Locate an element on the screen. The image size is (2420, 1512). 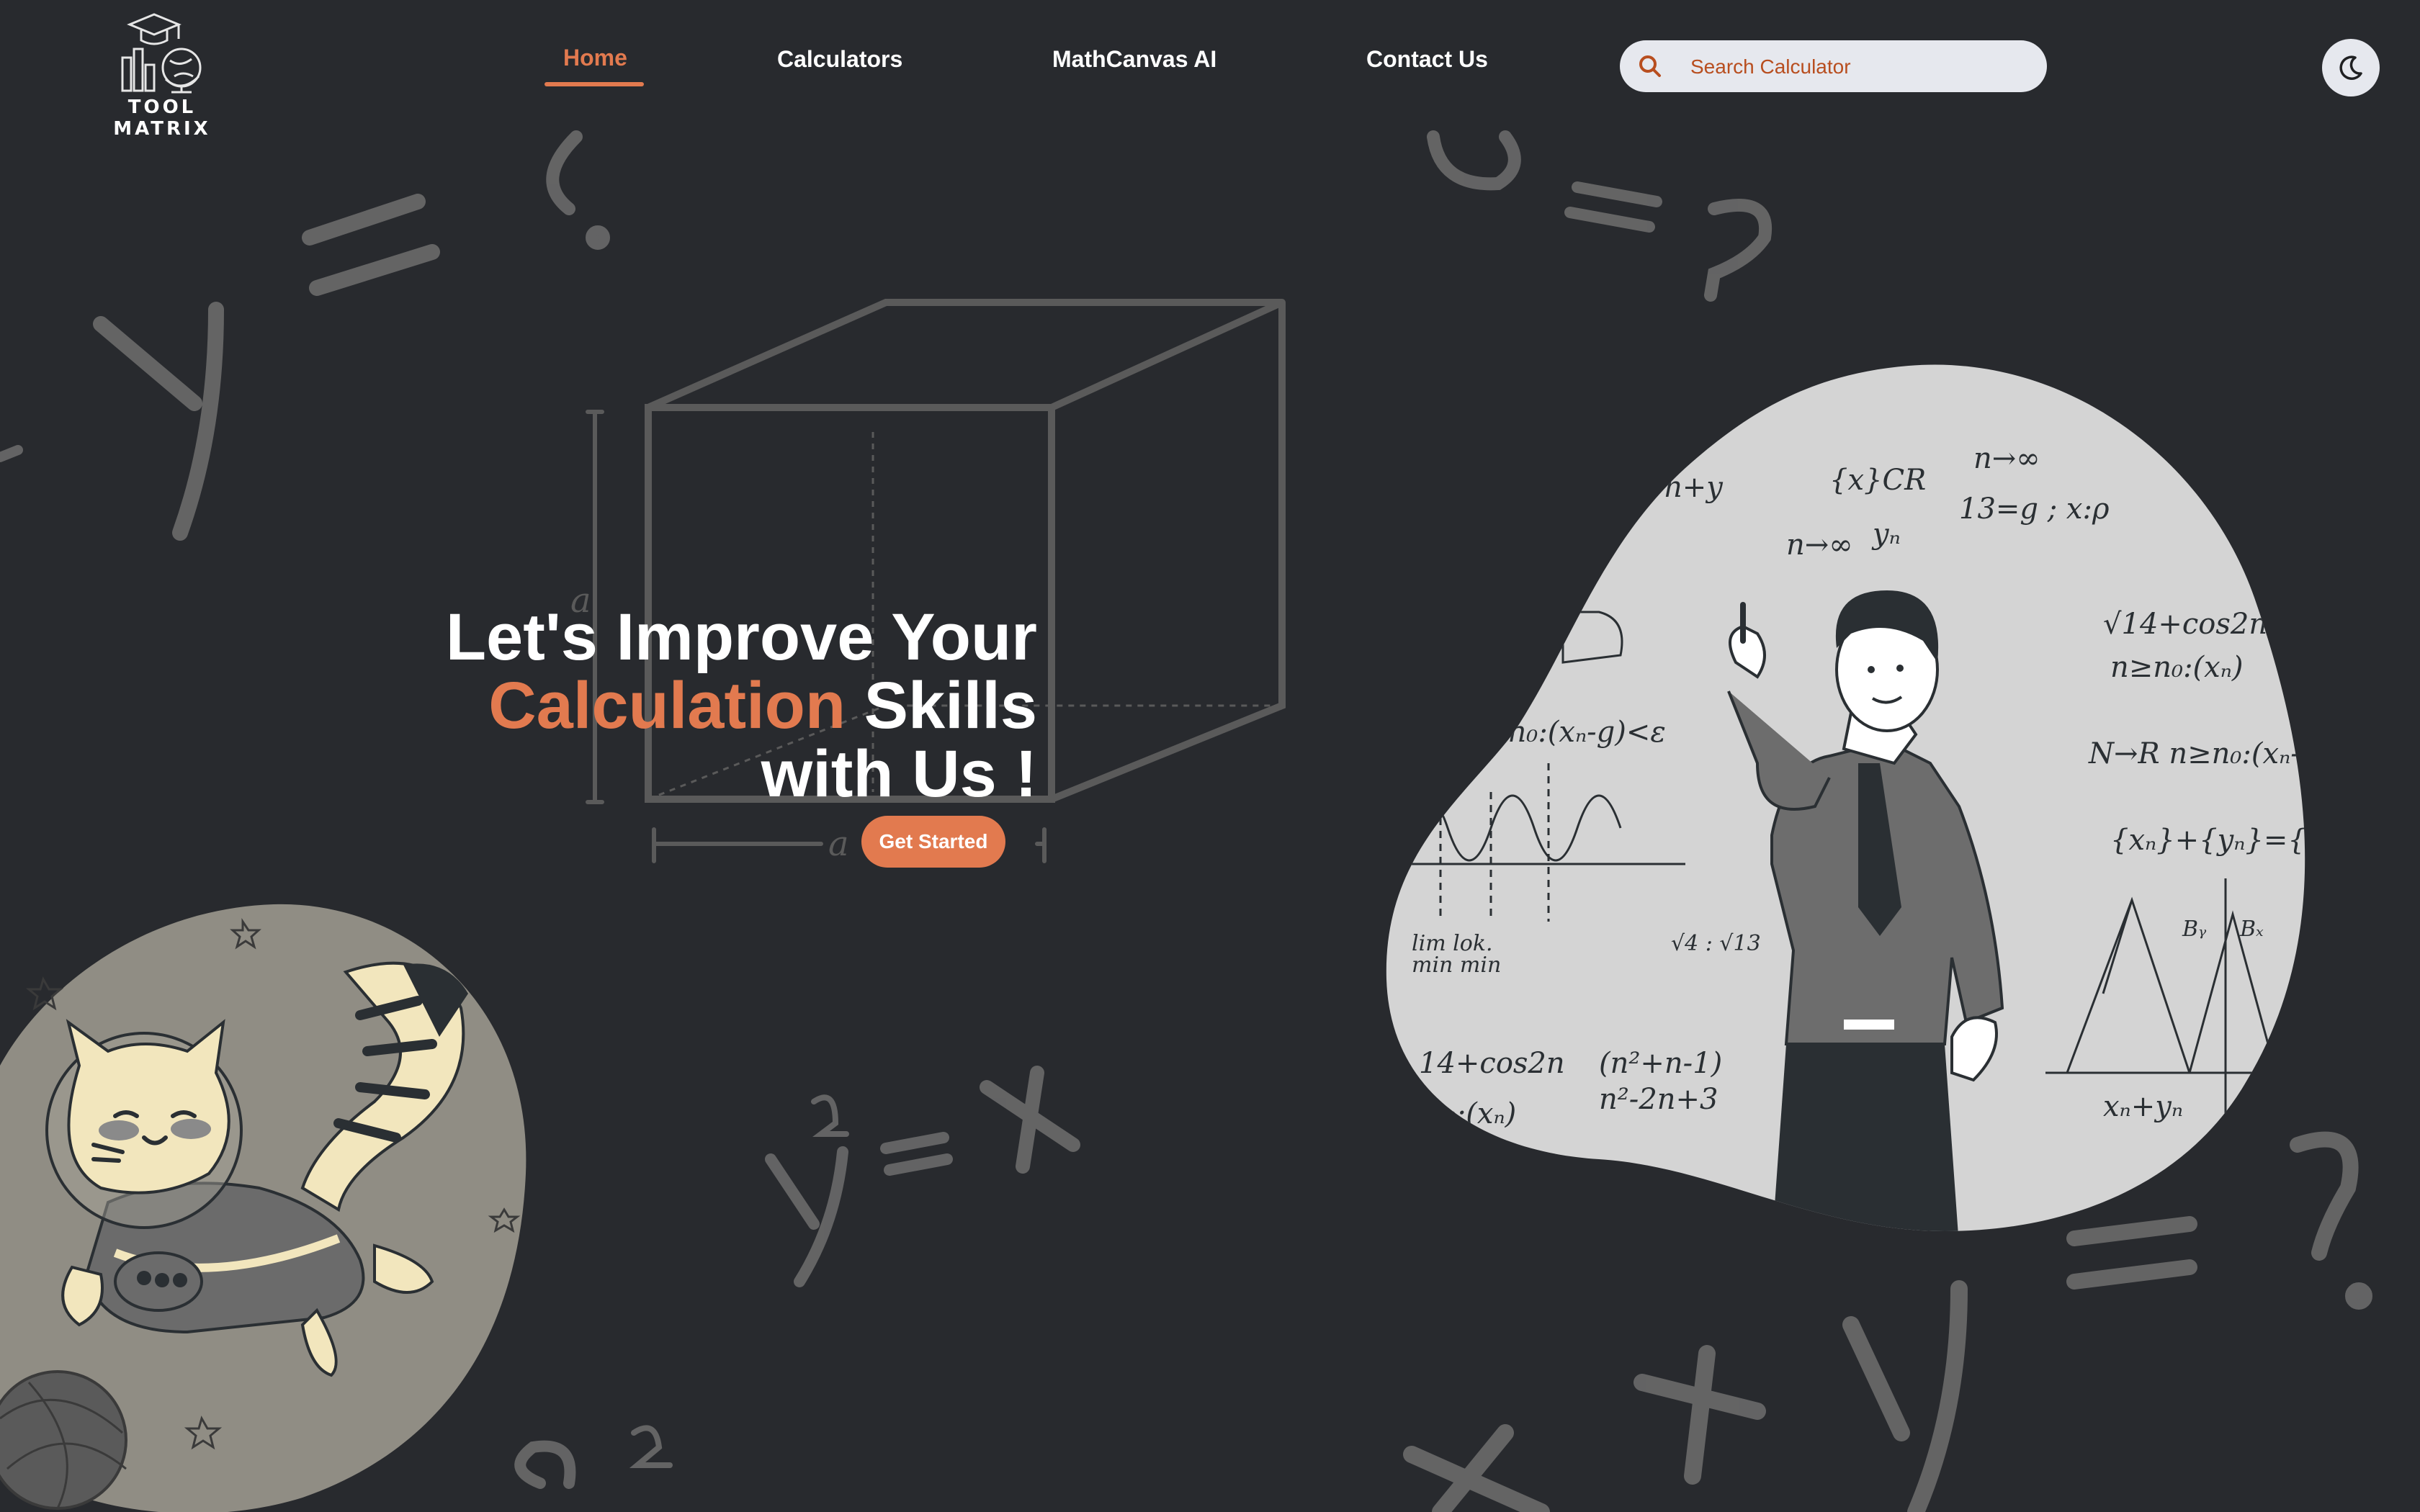
svg-text: √4 : √13 is located at coordinates (1716, 943).